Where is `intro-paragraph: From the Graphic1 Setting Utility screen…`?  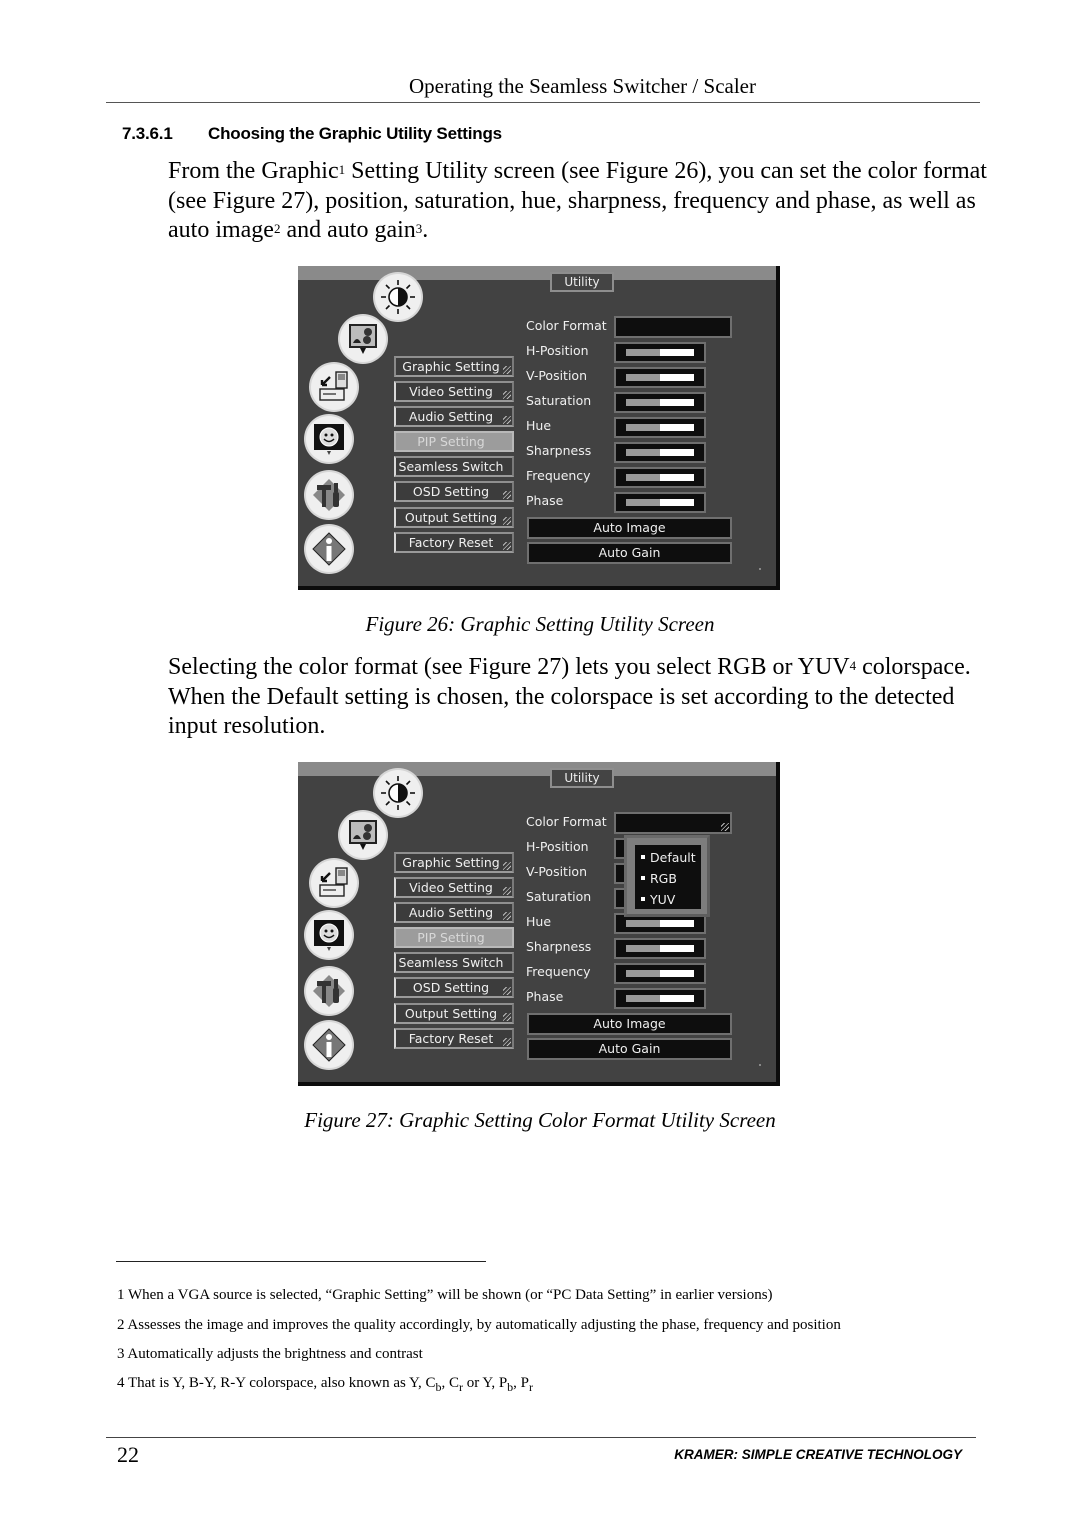
intro-paragraph: From the Graphic1 Setting Utility screen… is located at coordinates (578, 201).